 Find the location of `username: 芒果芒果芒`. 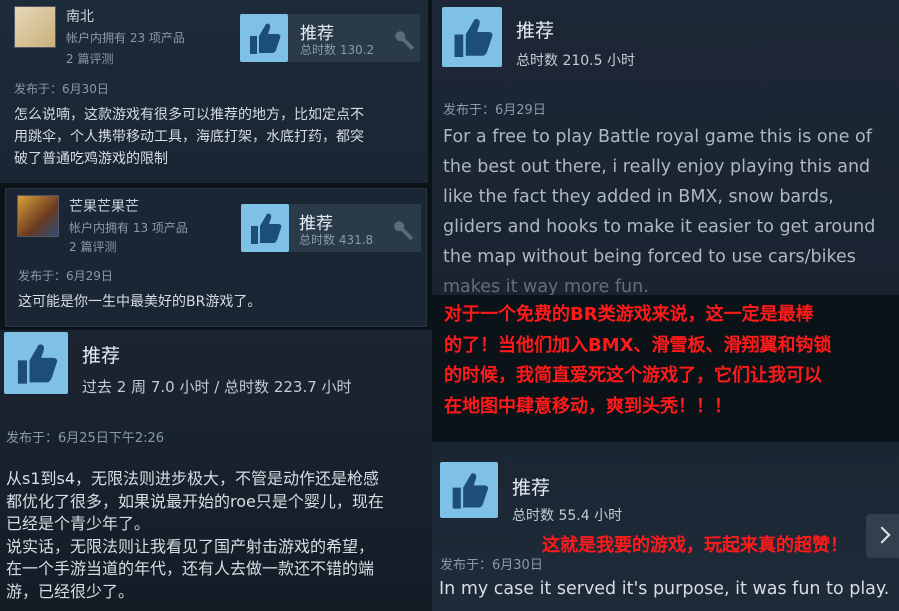

username: 芒果芒果芒 is located at coordinates (104, 206).